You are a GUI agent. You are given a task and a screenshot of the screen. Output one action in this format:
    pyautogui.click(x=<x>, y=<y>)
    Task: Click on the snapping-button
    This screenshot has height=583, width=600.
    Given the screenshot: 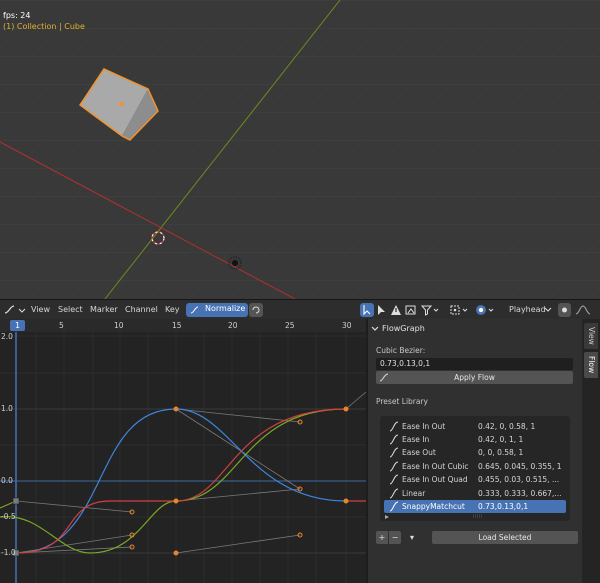 What is the action you would take?
    pyautogui.click(x=411, y=310)
    